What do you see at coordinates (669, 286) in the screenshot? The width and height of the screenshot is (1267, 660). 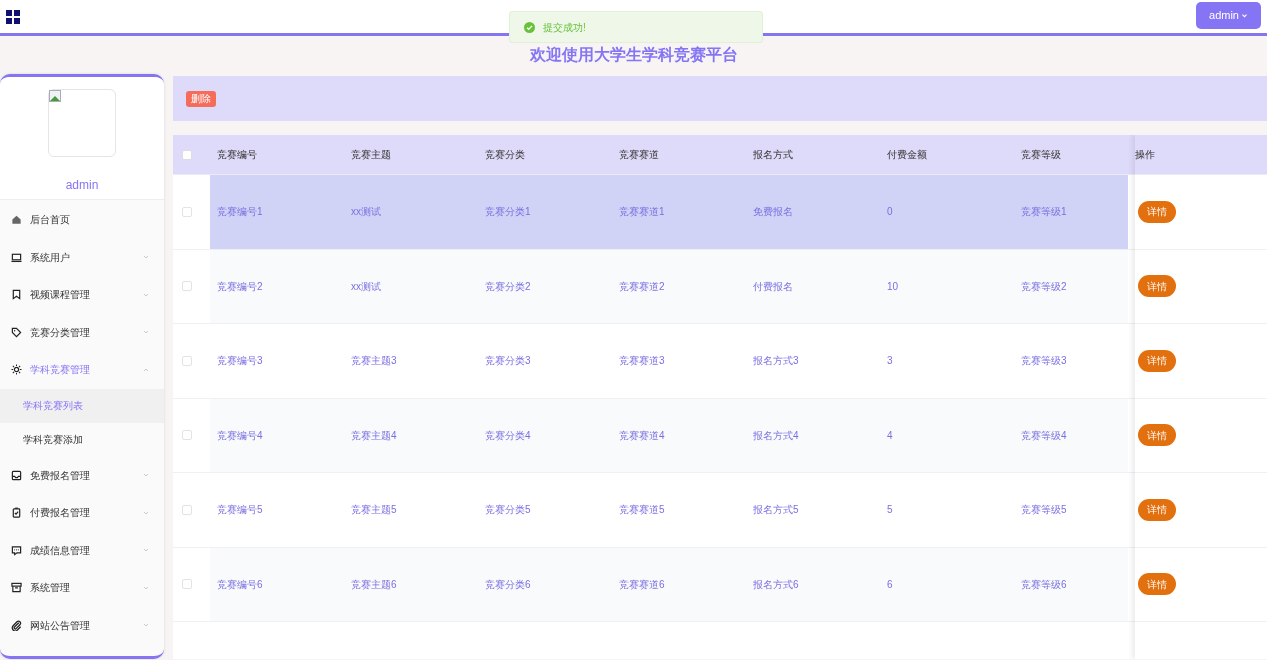 I see `table-row: 竞赛编号2 xx测试 竞赛分类2 竞赛赛道2 付费报名 10 竞赛等级2` at bounding box center [669, 286].